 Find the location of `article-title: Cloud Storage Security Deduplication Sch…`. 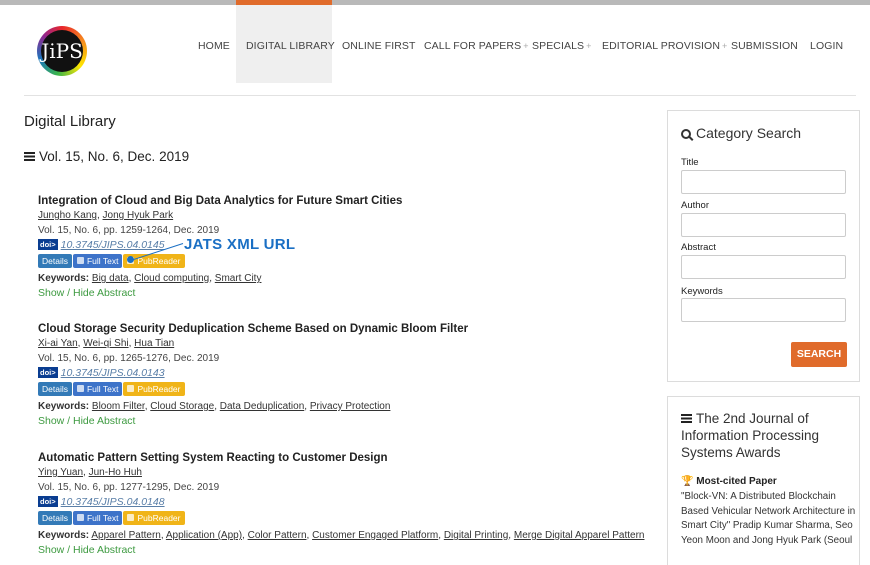

article-title: Cloud Storage Security Deduplication Sch… is located at coordinates (348, 329).